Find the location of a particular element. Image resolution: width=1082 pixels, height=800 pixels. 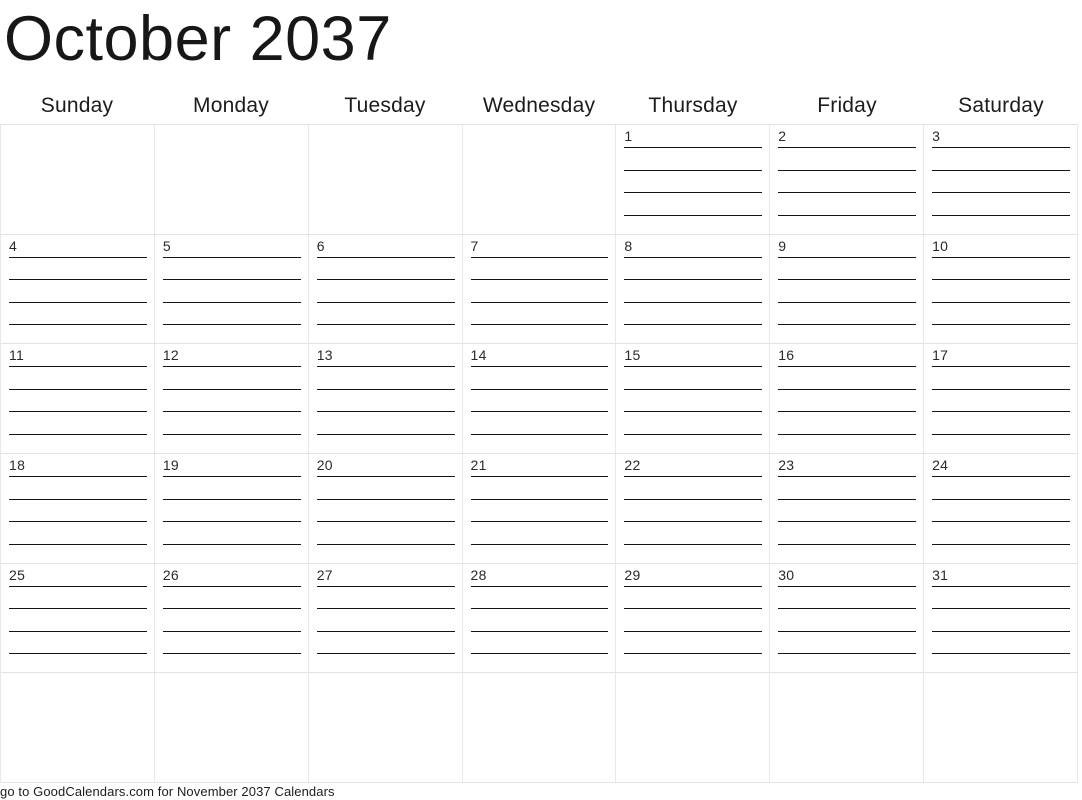

day-cell-17: 17 is located at coordinates (1001, 399).